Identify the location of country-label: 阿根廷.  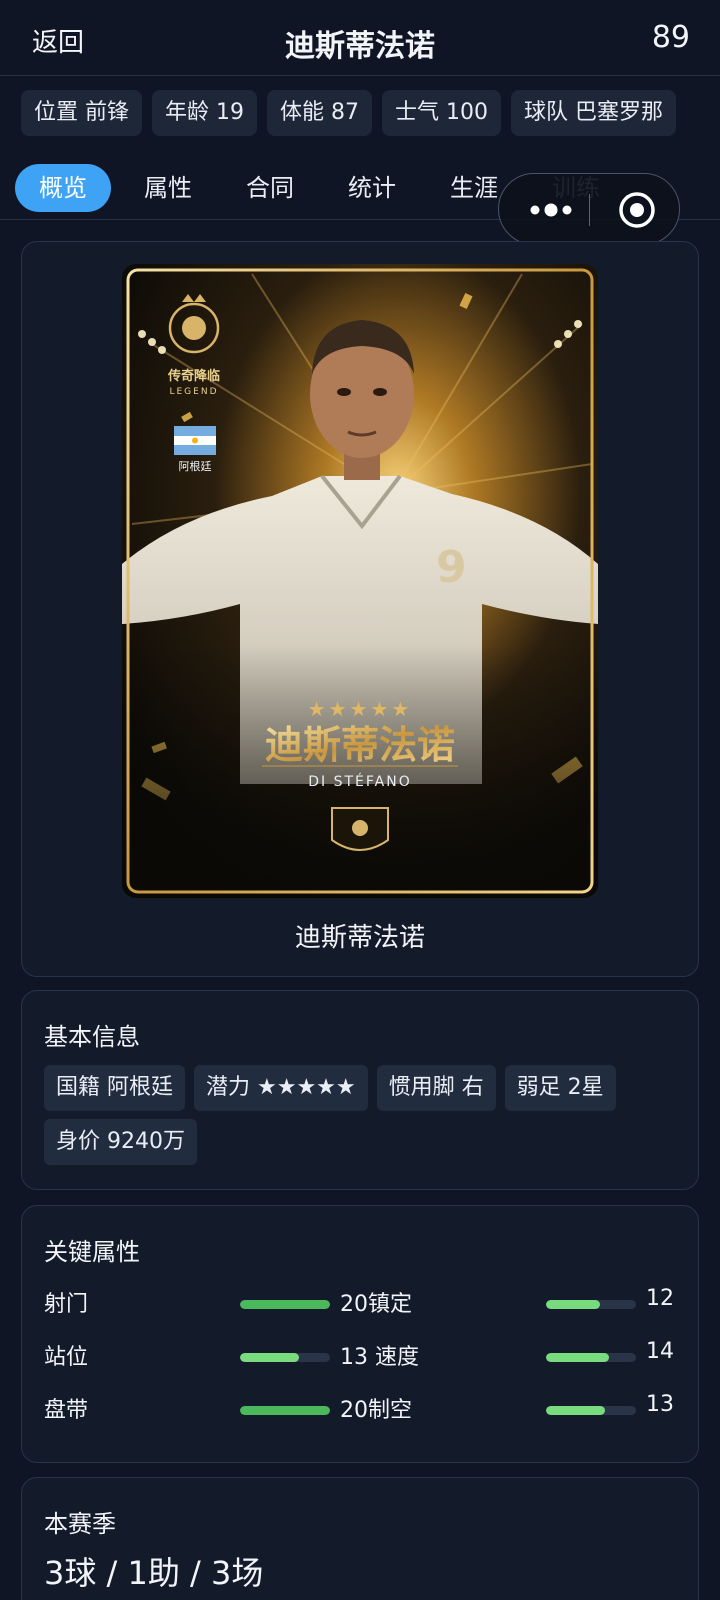
(195, 466).